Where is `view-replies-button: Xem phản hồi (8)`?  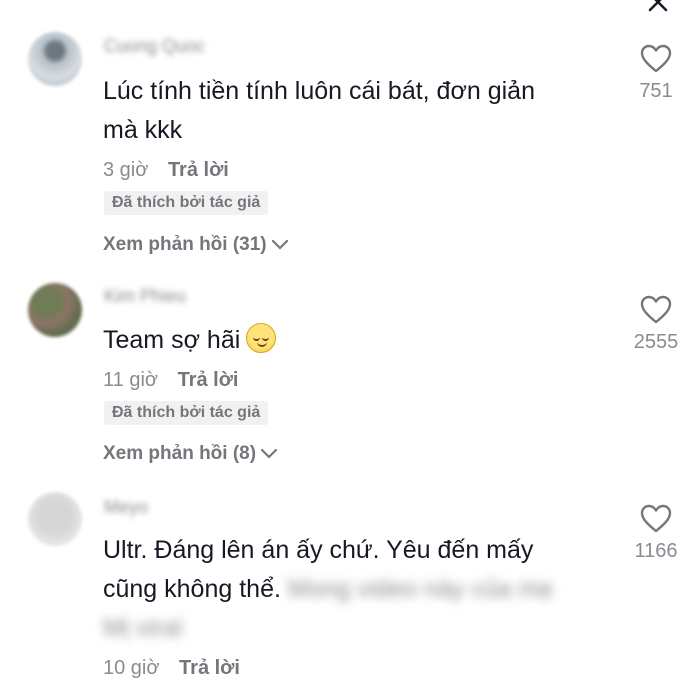 view-replies-button: Xem phản hồi (8) is located at coordinates (190, 454).